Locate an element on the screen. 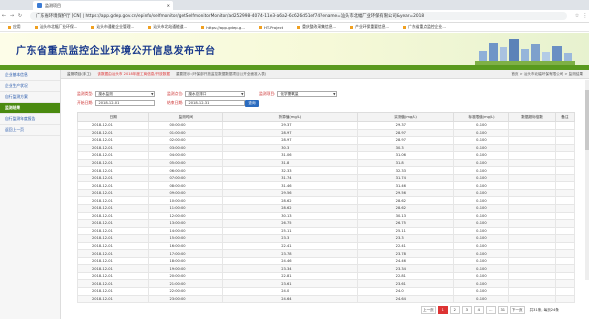 The image size is (589, 319). table-row: 2018-12-01 05:00:00 31.8 31.8 0-100 is located at coordinates (326, 163).